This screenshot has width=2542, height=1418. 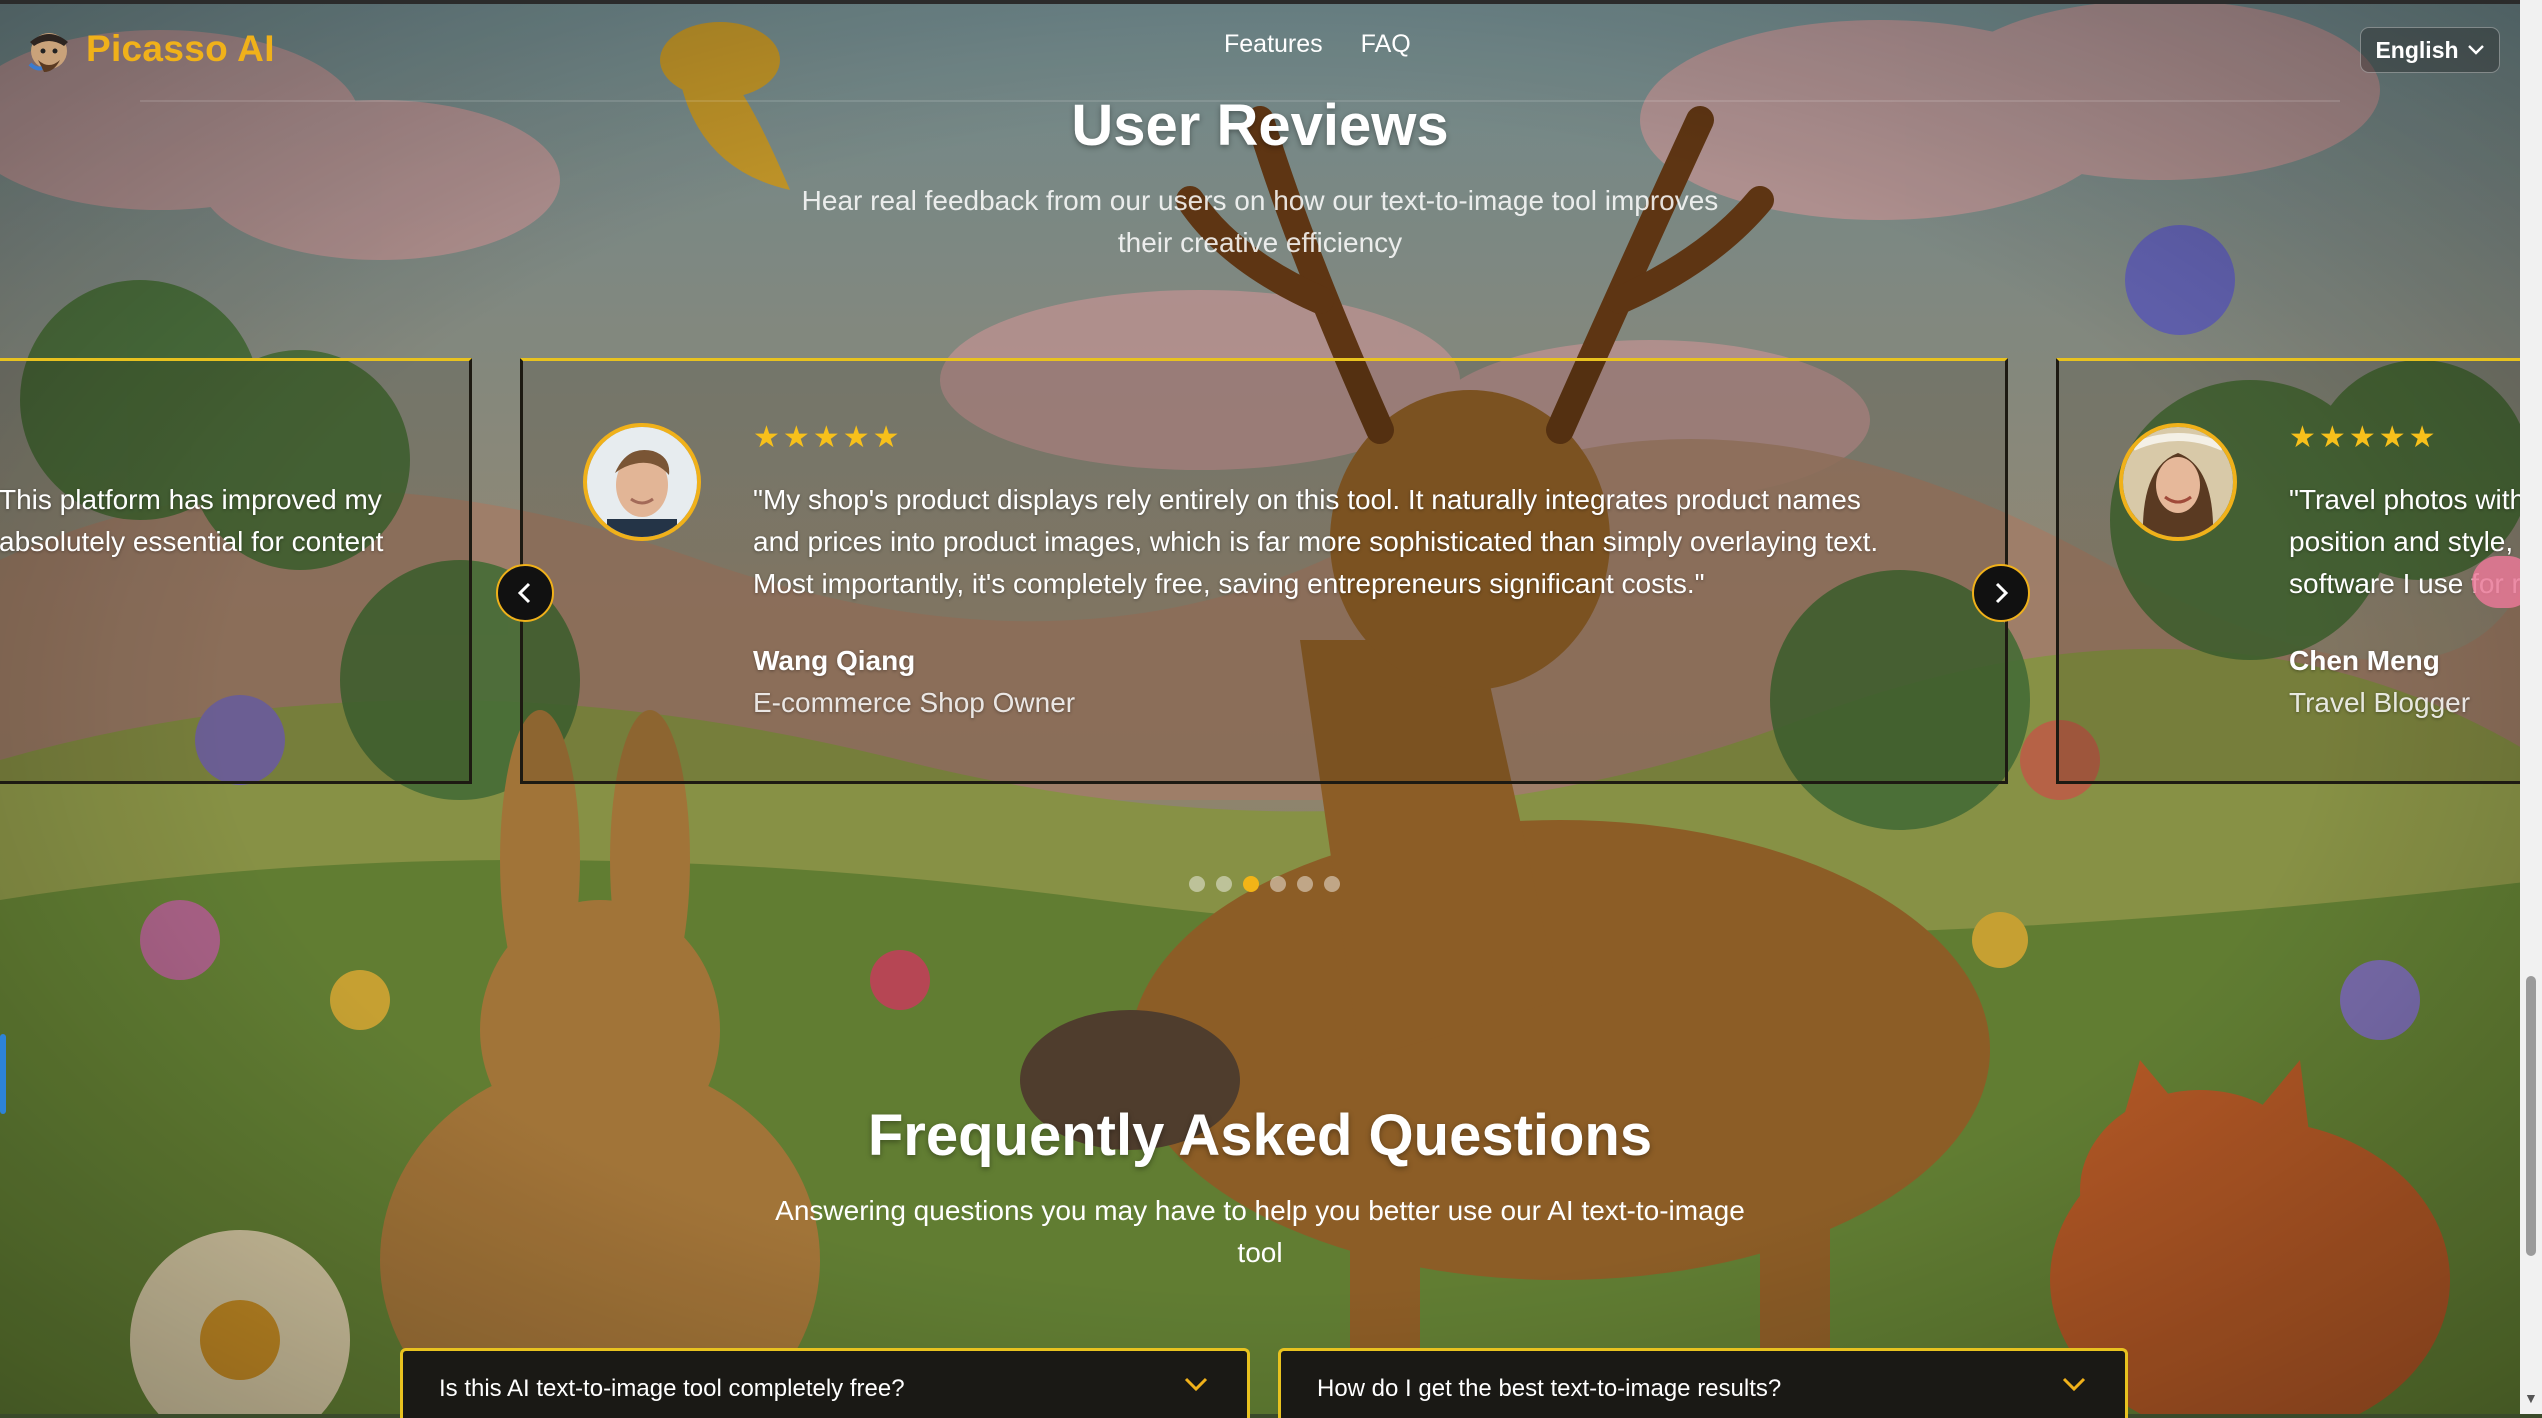 What do you see at coordinates (3, 1074) in the screenshot?
I see `side-panel-handle` at bounding box center [3, 1074].